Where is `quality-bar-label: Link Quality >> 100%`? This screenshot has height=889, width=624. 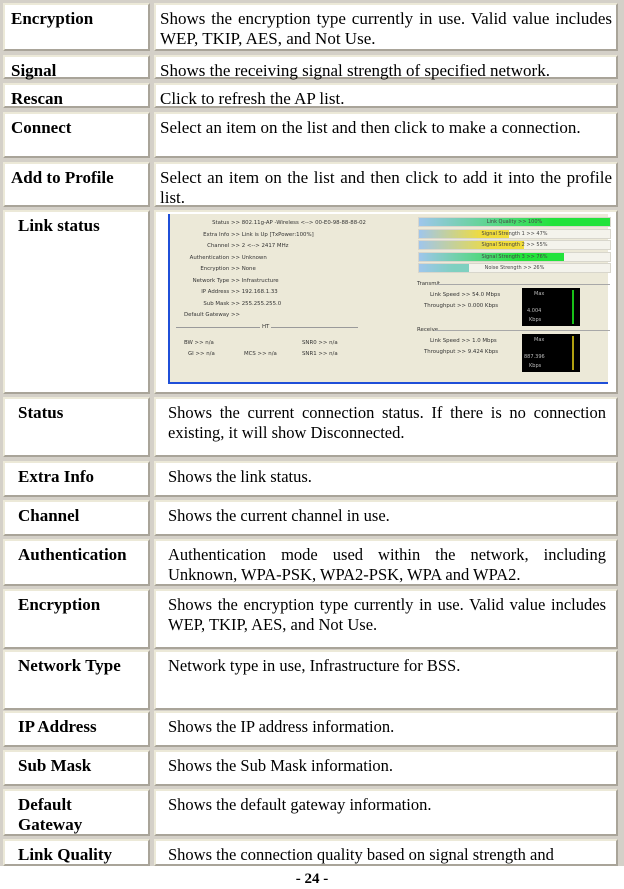 quality-bar-label: Link Quality >> 100% is located at coordinates (514, 222).